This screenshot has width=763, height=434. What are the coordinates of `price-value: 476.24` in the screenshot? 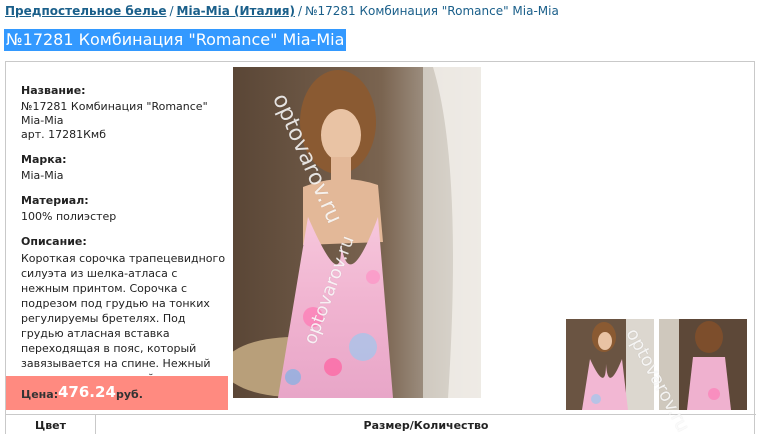 It's located at (87, 392).